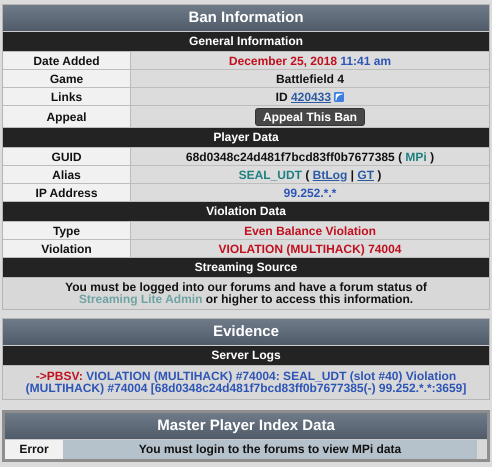 The width and height of the screenshot is (492, 467). What do you see at coordinates (339, 97) in the screenshot?
I see `feed-icon` at bounding box center [339, 97].